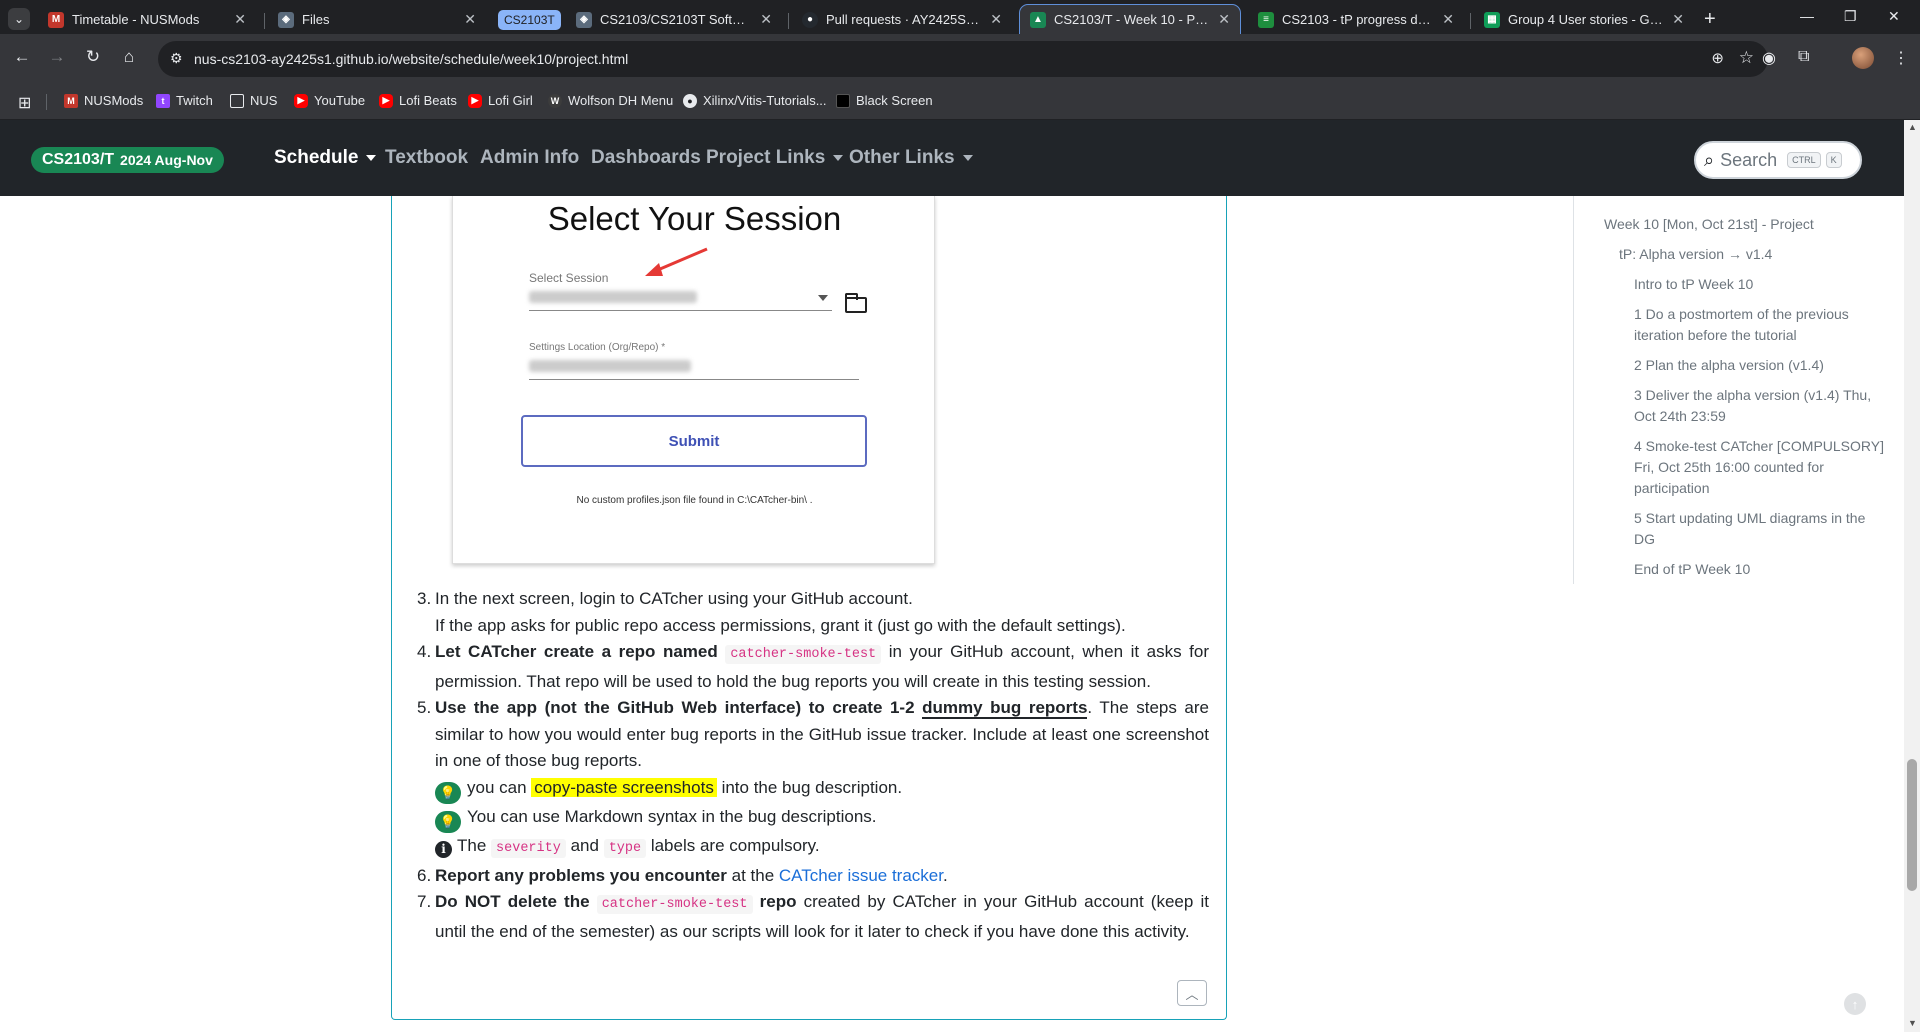  Describe the element at coordinates (1863, 58) in the screenshot. I see `profile-avatar` at that location.